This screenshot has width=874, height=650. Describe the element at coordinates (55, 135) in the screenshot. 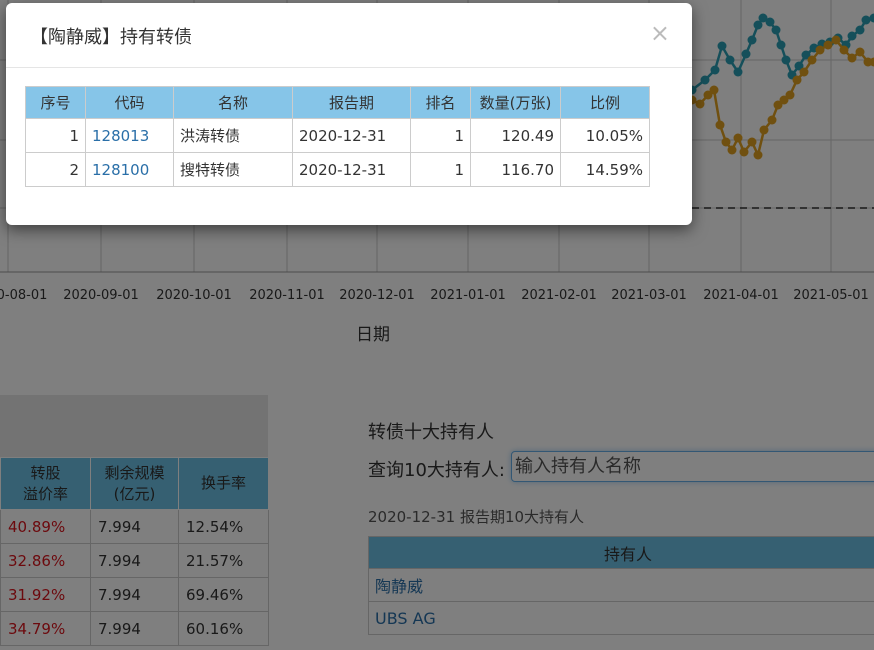

I see `cell-index: 1` at that location.